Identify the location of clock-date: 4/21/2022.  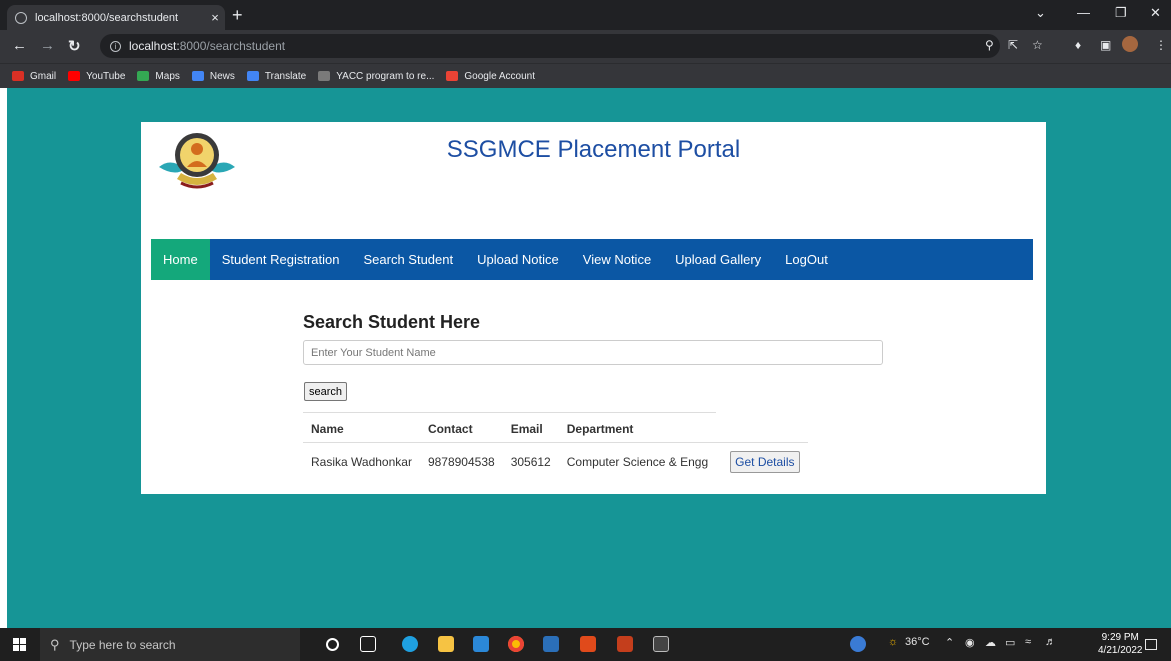
(1120, 650).